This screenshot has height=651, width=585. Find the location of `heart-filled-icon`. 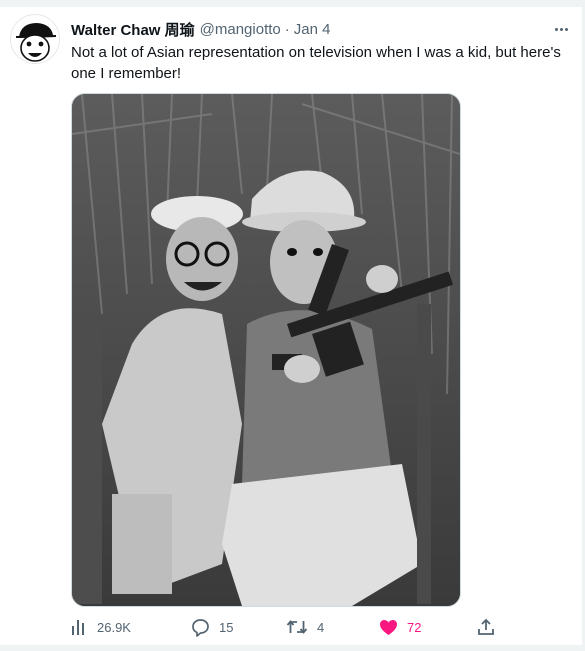

heart-filled-icon is located at coordinates (388, 627).